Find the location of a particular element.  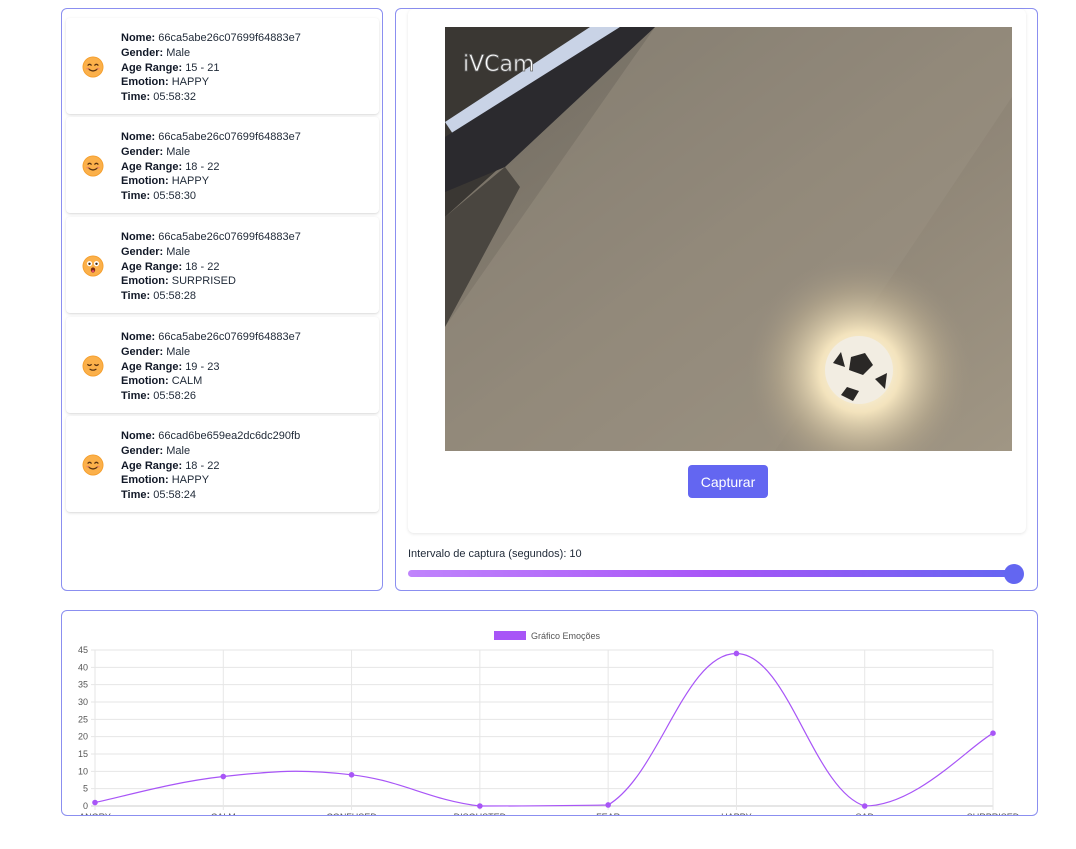

capture-button: Capturar is located at coordinates (728, 481).